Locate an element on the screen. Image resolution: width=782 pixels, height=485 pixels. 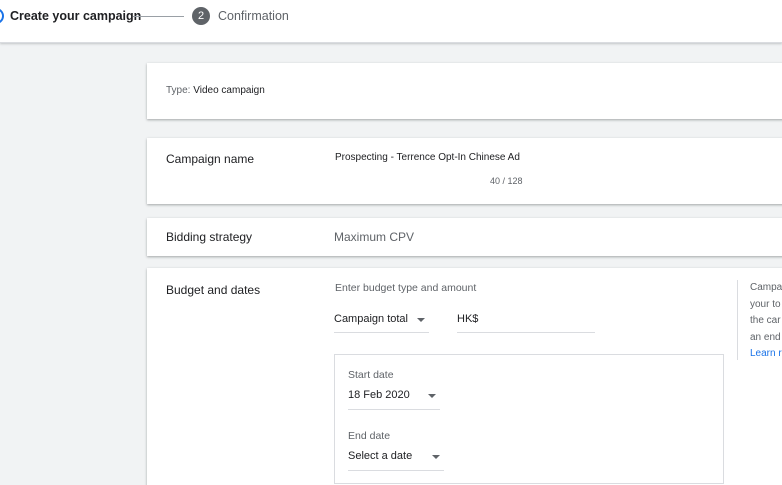
learn-more-link: Learn r is located at coordinates (766, 353).